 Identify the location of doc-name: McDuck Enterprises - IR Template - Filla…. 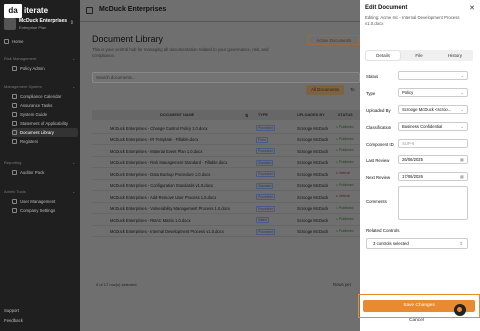
(154, 139).